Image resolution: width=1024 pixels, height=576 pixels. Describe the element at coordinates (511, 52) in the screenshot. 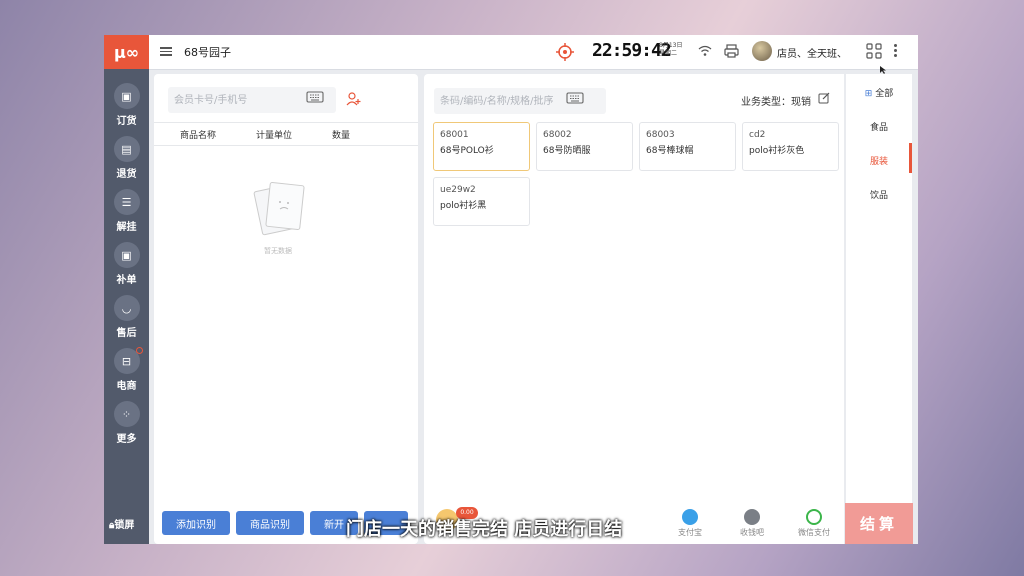

I see `top-bar: µ∞ 68号园子 22:59:42 8月13日 星期二 店员、全天班、` at that location.